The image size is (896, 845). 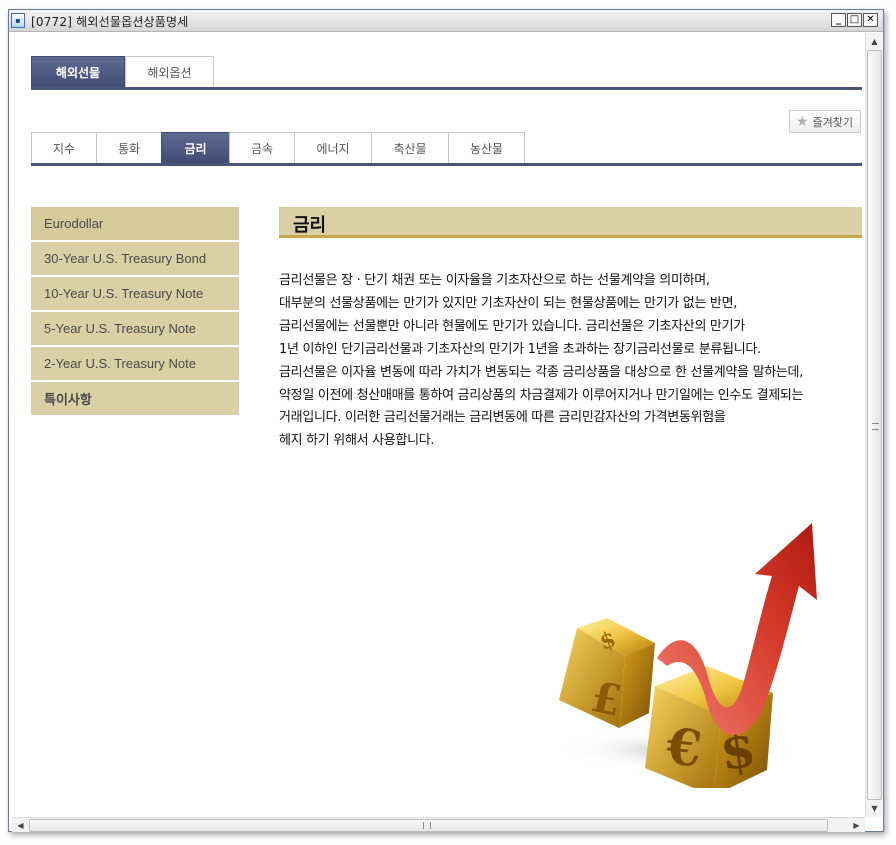 I want to click on minimize-icon: _, so click(x=838, y=20).